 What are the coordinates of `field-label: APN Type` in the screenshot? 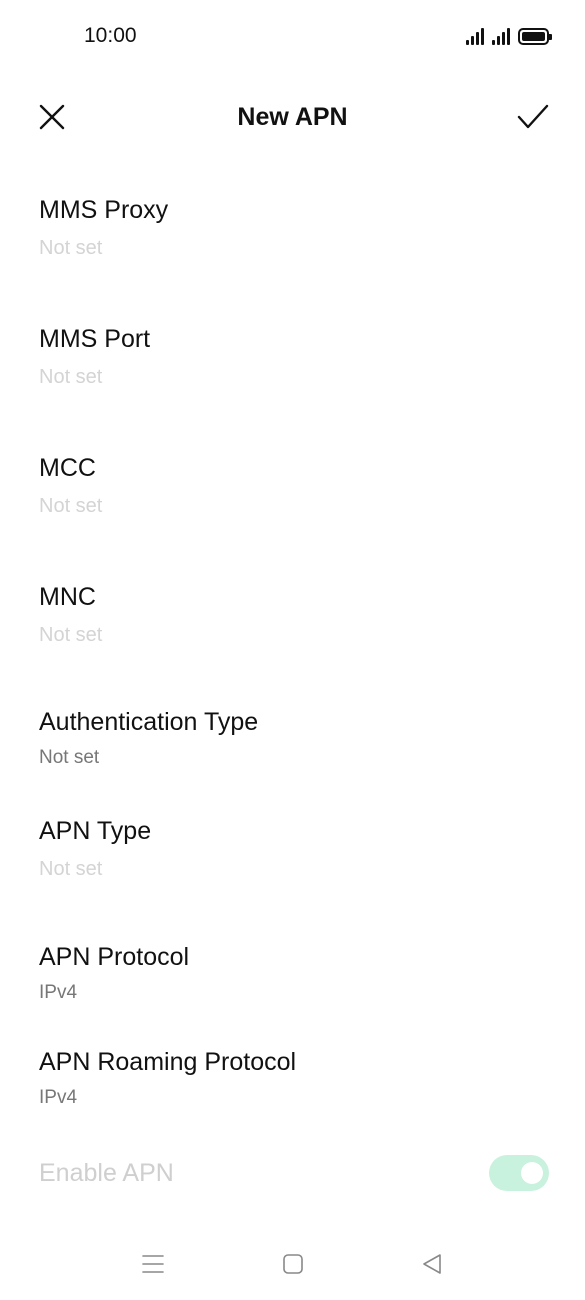 It's located at (95, 831).